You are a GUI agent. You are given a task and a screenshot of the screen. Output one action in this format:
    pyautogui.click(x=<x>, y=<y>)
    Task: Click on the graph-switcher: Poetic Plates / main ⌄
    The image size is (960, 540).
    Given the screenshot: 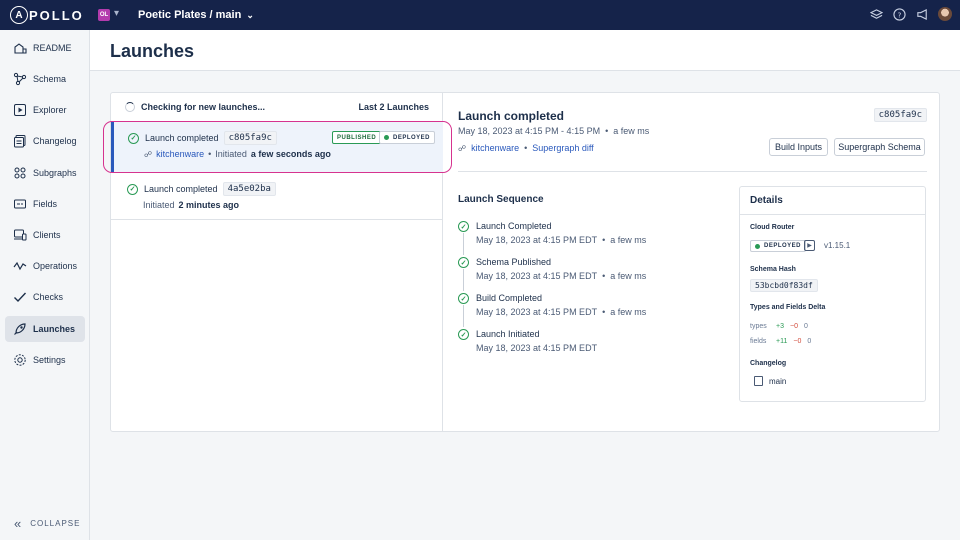 What is the action you would take?
    pyautogui.click(x=196, y=15)
    